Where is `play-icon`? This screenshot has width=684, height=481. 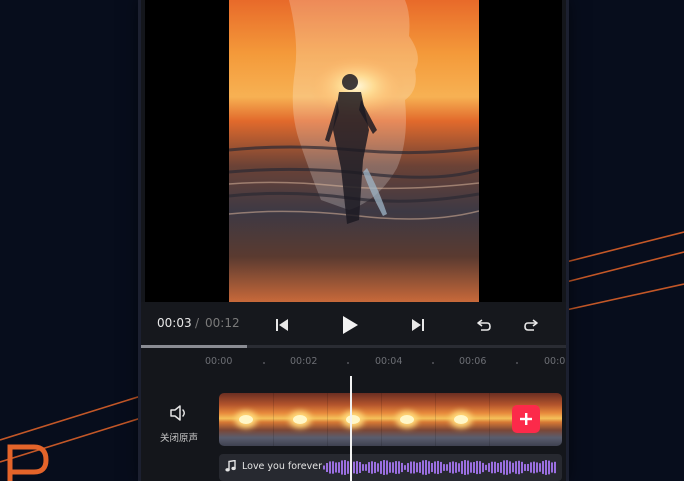 play-icon is located at coordinates (350, 325).